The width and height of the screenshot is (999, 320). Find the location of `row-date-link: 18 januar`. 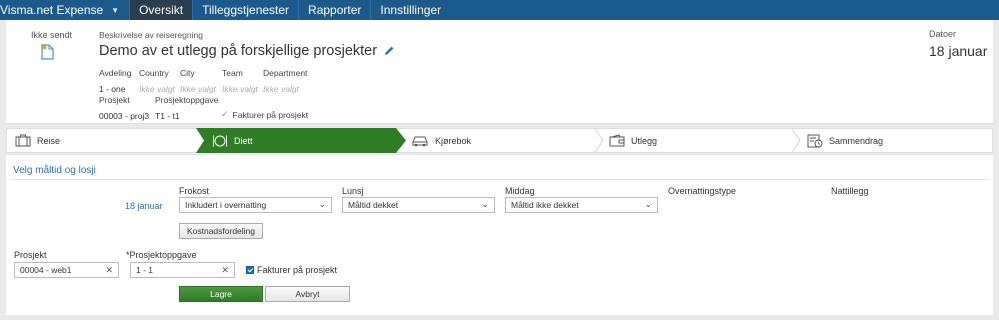

row-date-link: 18 januar is located at coordinates (144, 206).